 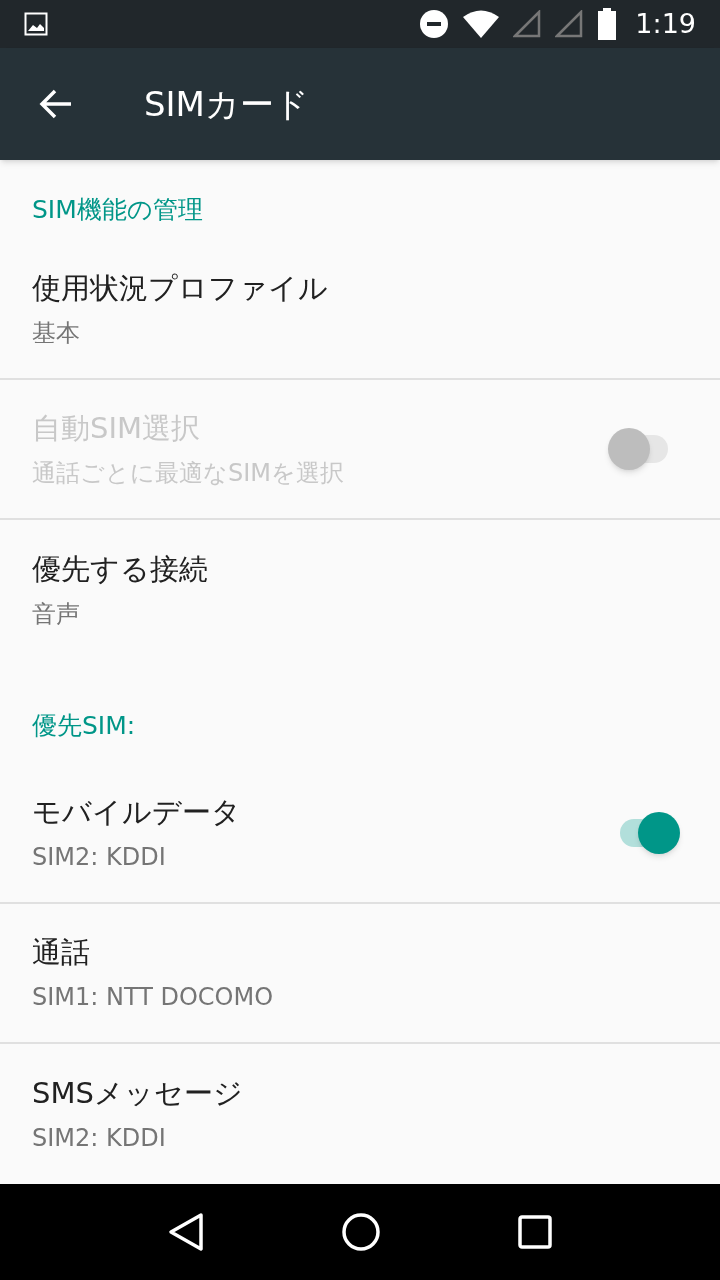 I want to click on item-subtitle: 音声, so click(x=56, y=614).